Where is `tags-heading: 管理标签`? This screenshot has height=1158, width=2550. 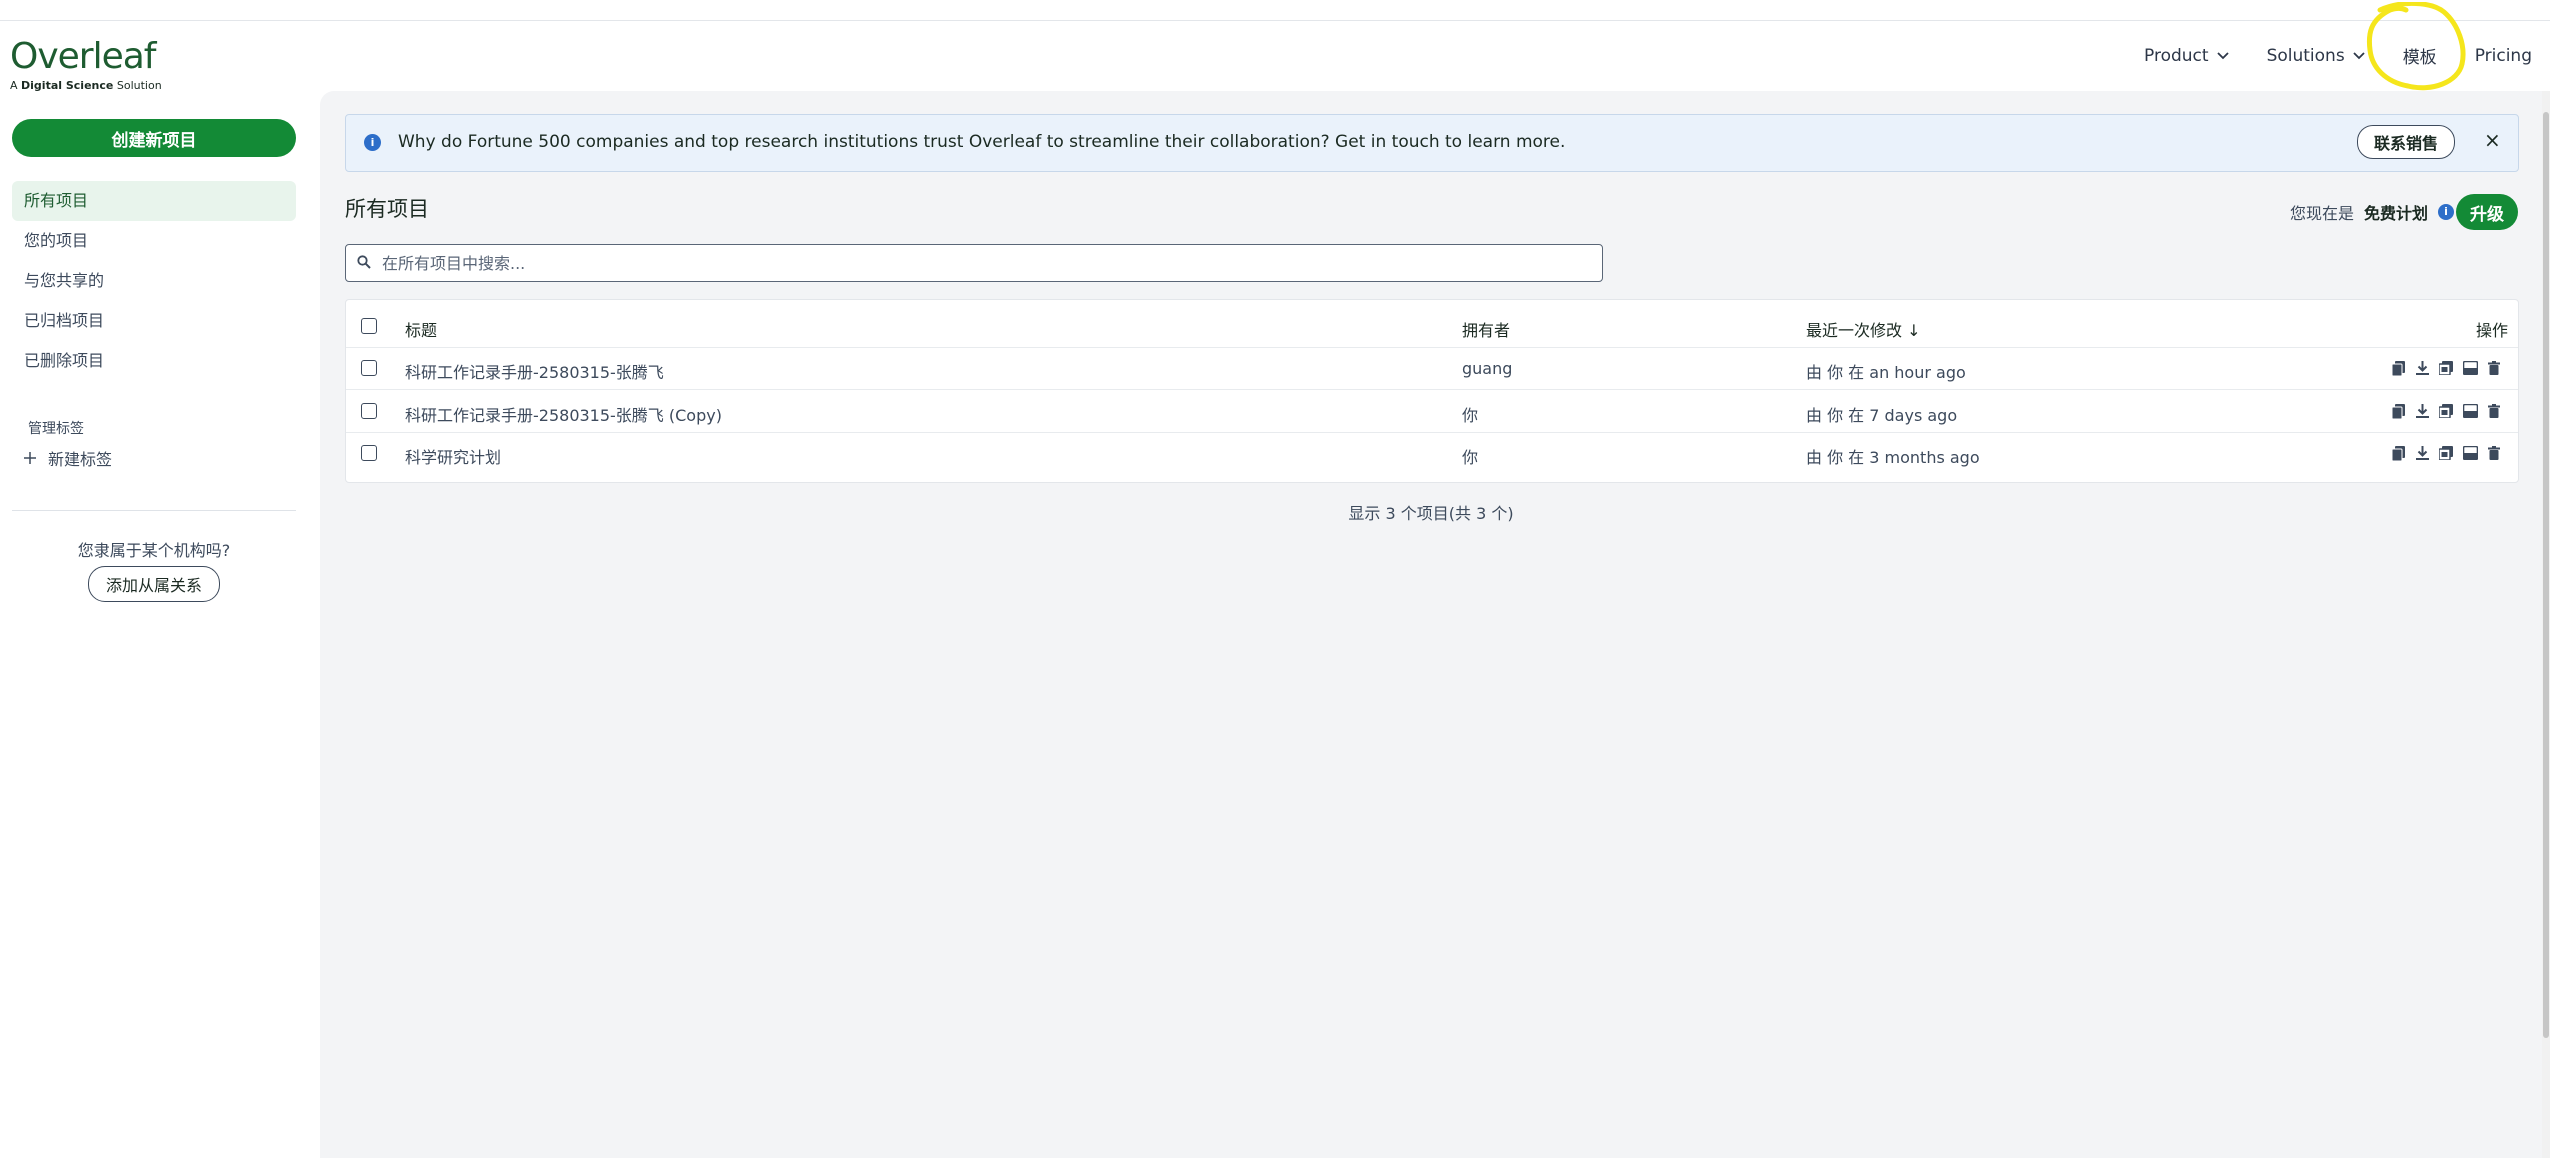 tags-heading: 管理标签 is located at coordinates (56, 429).